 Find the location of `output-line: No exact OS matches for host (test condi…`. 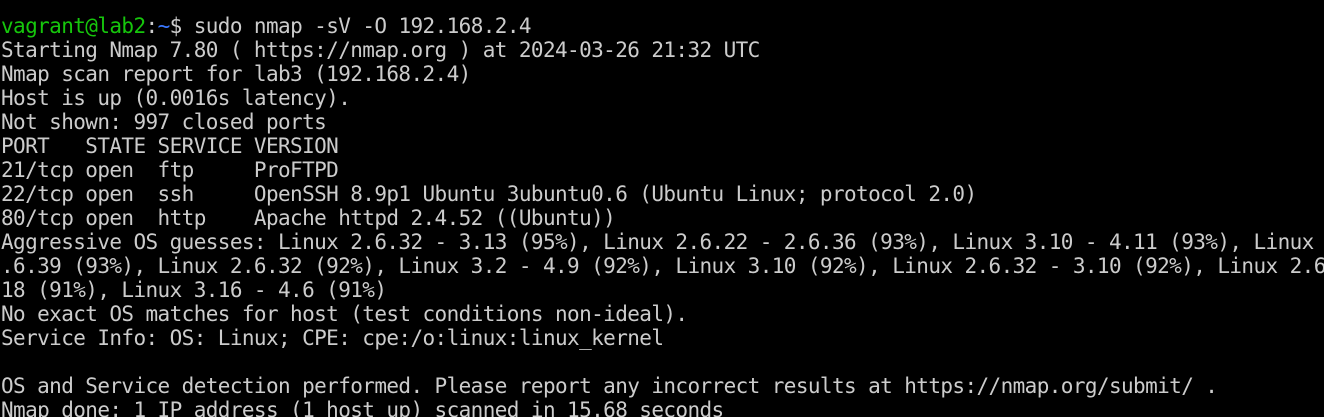

output-line: No exact OS matches for host (test condi… is located at coordinates (344, 314).